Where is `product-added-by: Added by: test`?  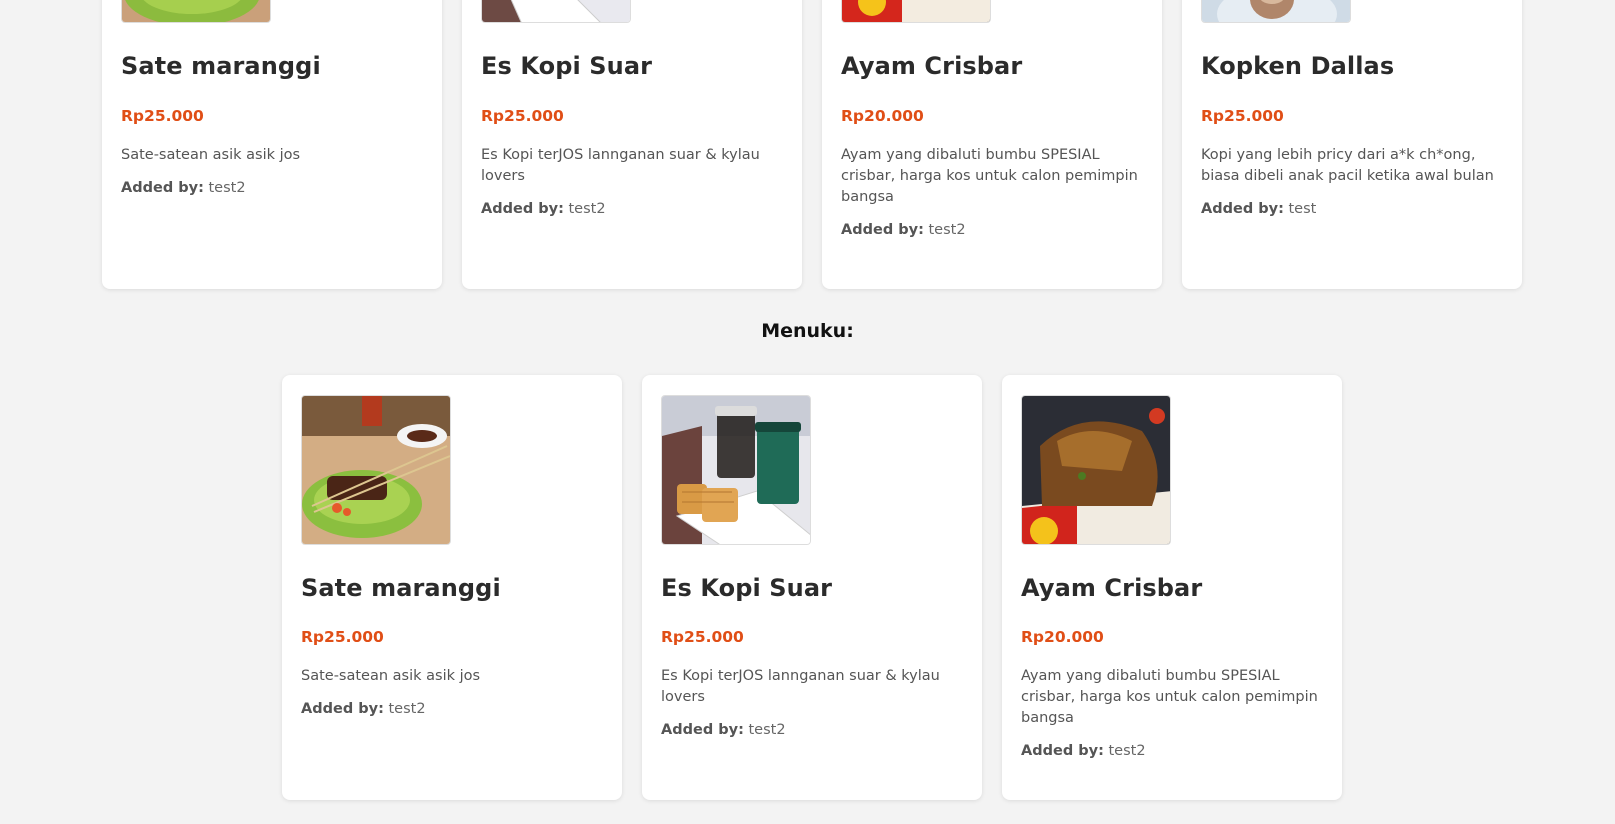 product-added-by: Added by: test is located at coordinates (1258, 209).